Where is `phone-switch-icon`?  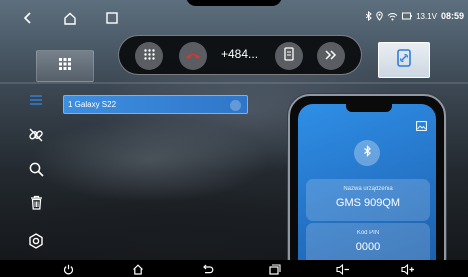 phone-switch-icon is located at coordinates (289, 56).